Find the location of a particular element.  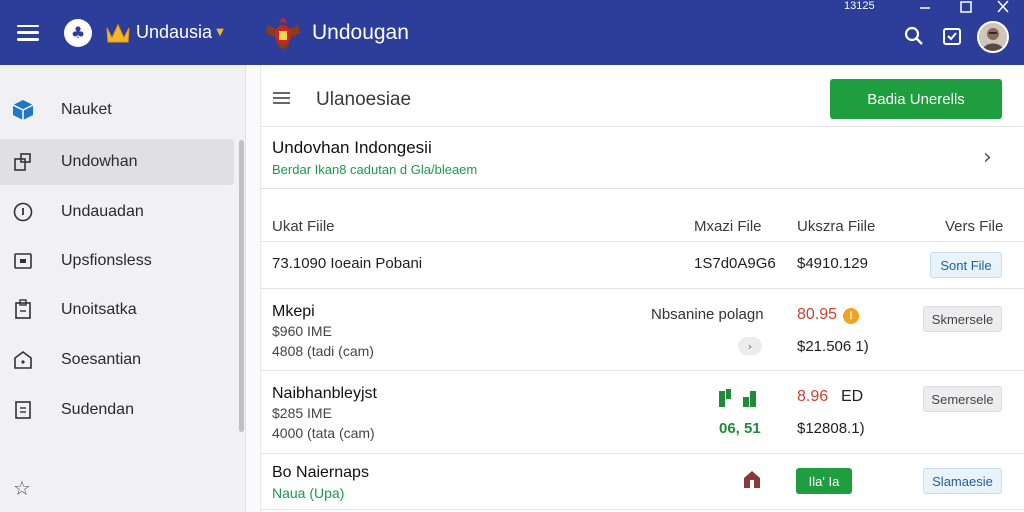

app-switcher-caret-icon: ▼ is located at coordinates (220, 32).